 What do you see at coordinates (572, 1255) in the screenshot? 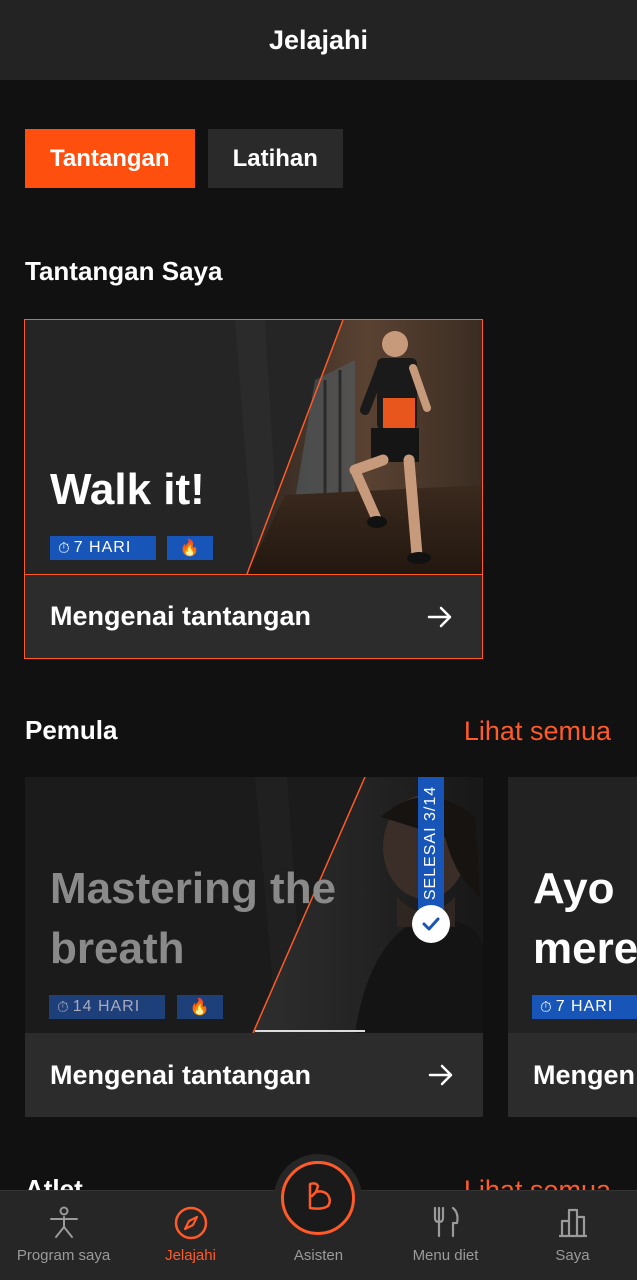
I see `nav-label: Saya` at bounding box center [572, 1255].